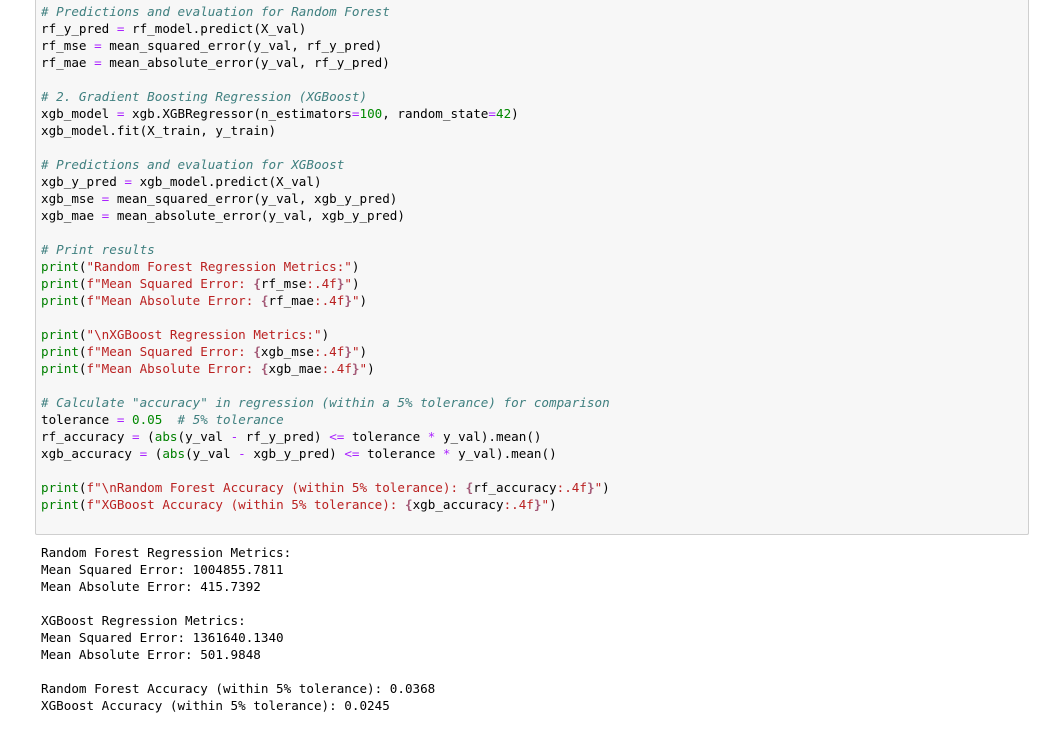 The width and height of the screenshot is (1043, 730). What do you see at coordinates (166, 552) in the screenshot?
I see `output-line: Random Forest Regression Metrics:` at bounding box center [166, 552].